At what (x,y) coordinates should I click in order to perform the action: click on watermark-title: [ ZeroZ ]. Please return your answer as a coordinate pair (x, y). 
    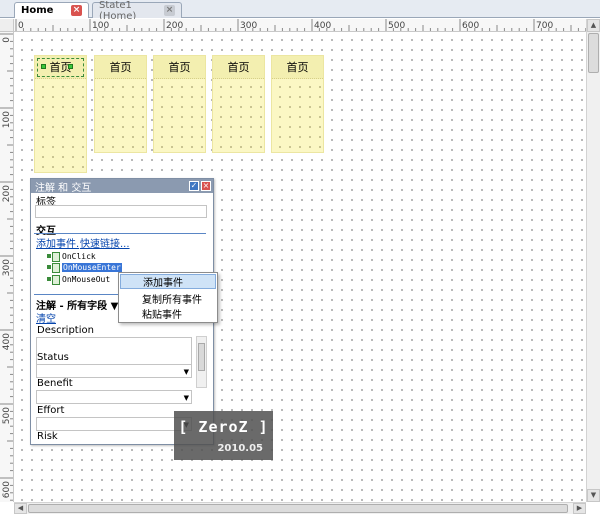
    Looking at the image, I should click on (223, 427).